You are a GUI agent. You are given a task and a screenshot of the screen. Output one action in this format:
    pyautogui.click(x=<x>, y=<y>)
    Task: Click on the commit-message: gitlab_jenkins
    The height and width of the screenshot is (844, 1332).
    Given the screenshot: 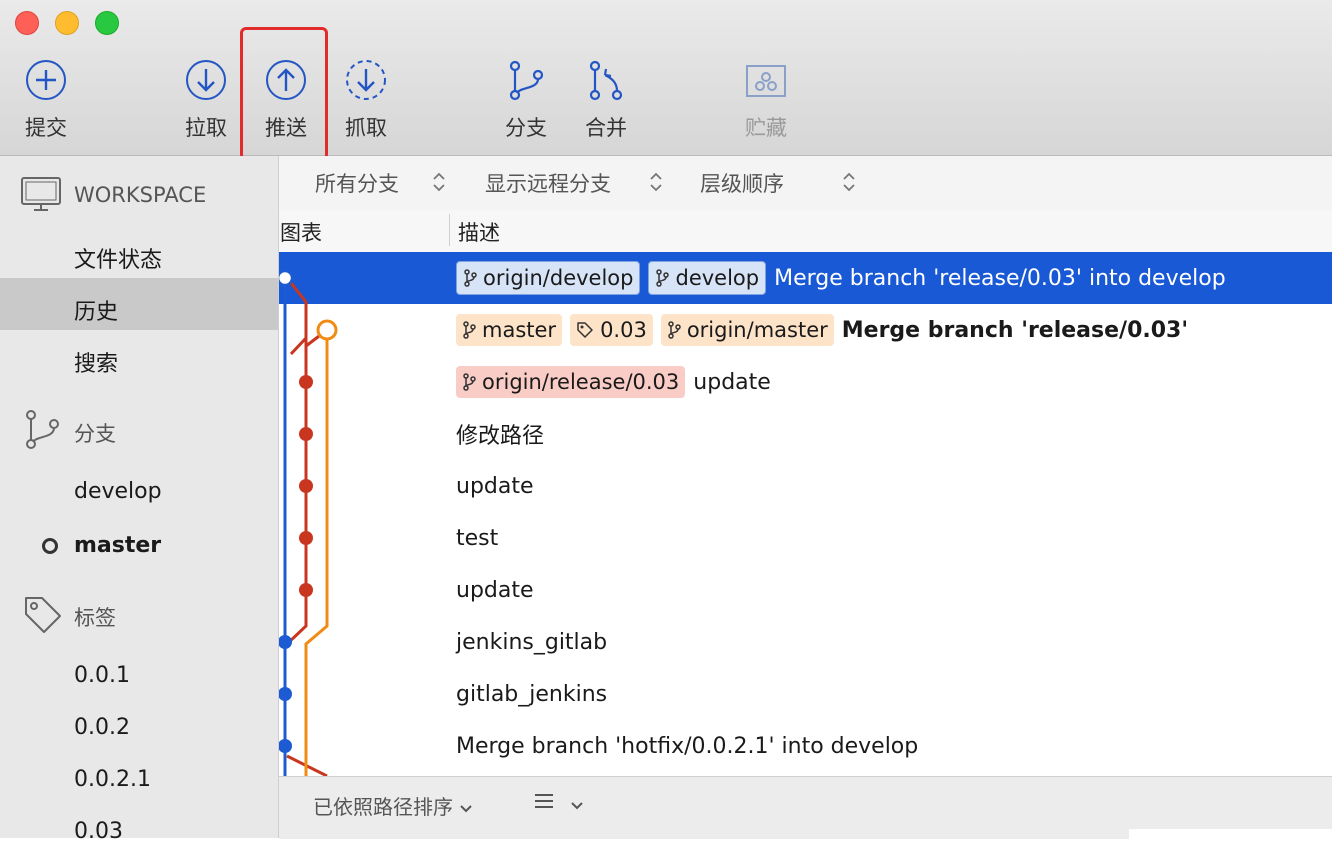 What is the action you would take?
    pyautogui.click(x=532, y=694)
    